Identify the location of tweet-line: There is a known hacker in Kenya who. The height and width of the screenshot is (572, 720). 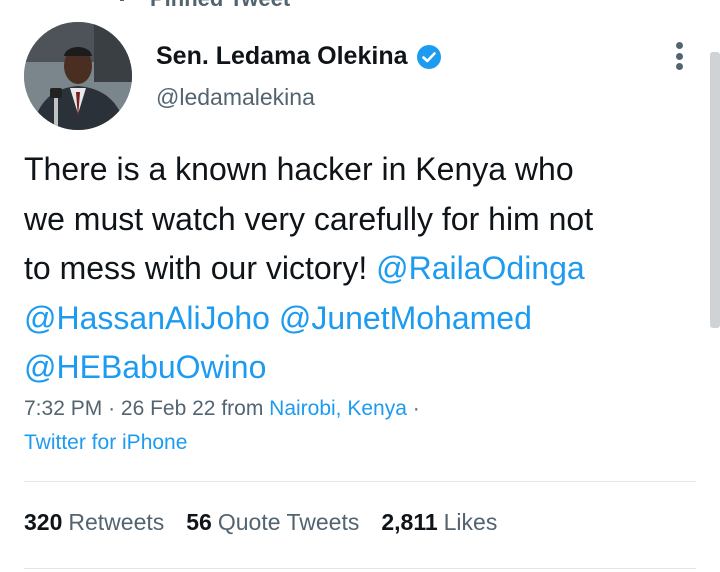
(299, 169).